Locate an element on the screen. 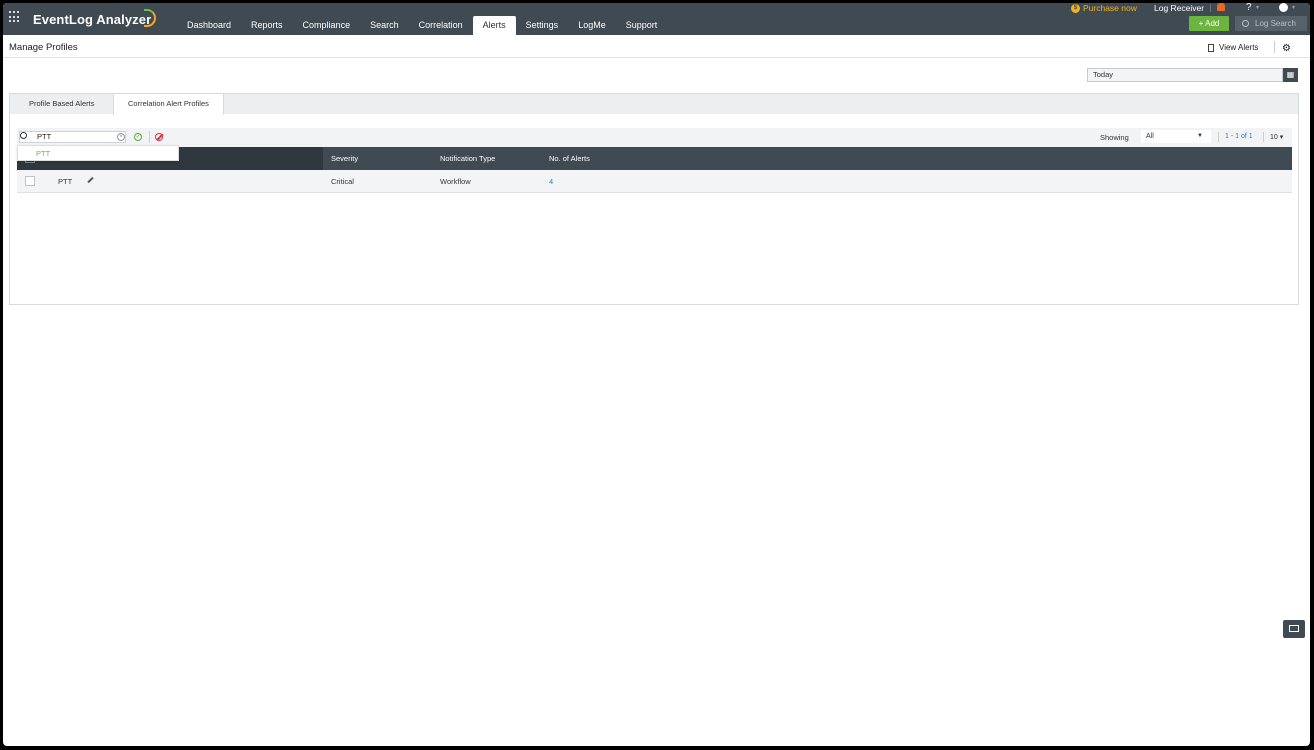  column-header-no-of-alerts: No. of Alerts is located at coordinates (569, 158).